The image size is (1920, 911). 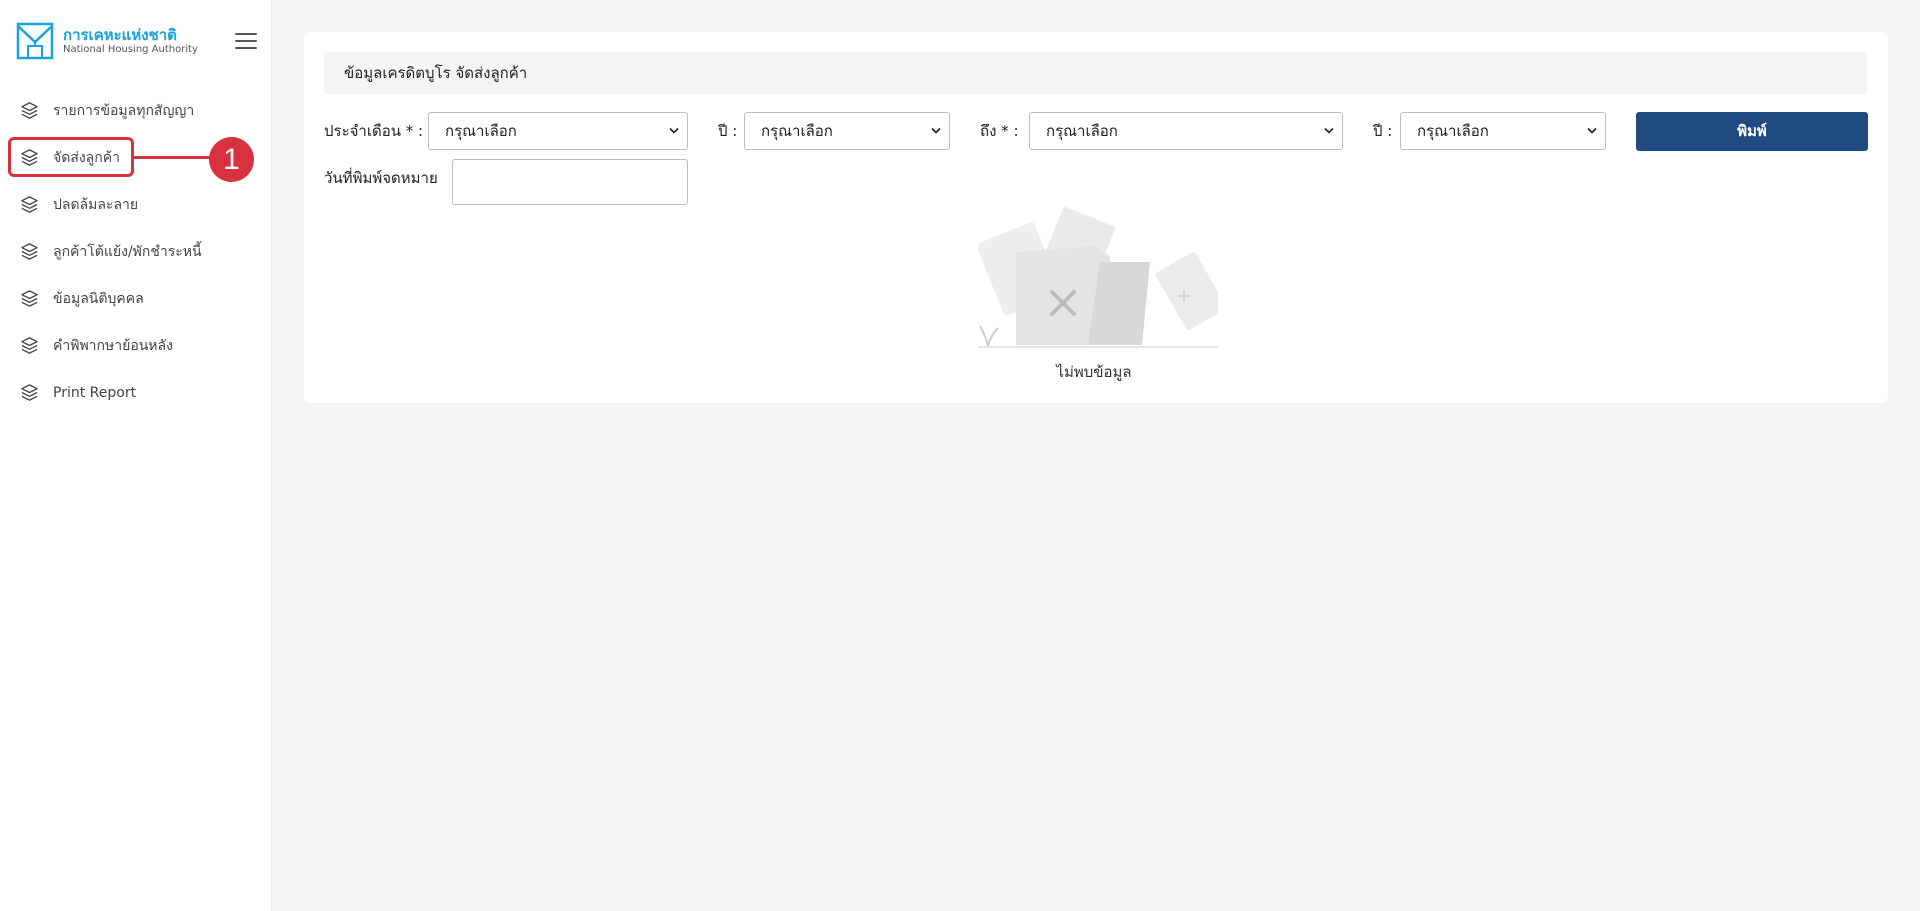 I want to click on sidebar-item-bankruptcy-release: ปลดล้มละลาย, so click(x=135, y=204).